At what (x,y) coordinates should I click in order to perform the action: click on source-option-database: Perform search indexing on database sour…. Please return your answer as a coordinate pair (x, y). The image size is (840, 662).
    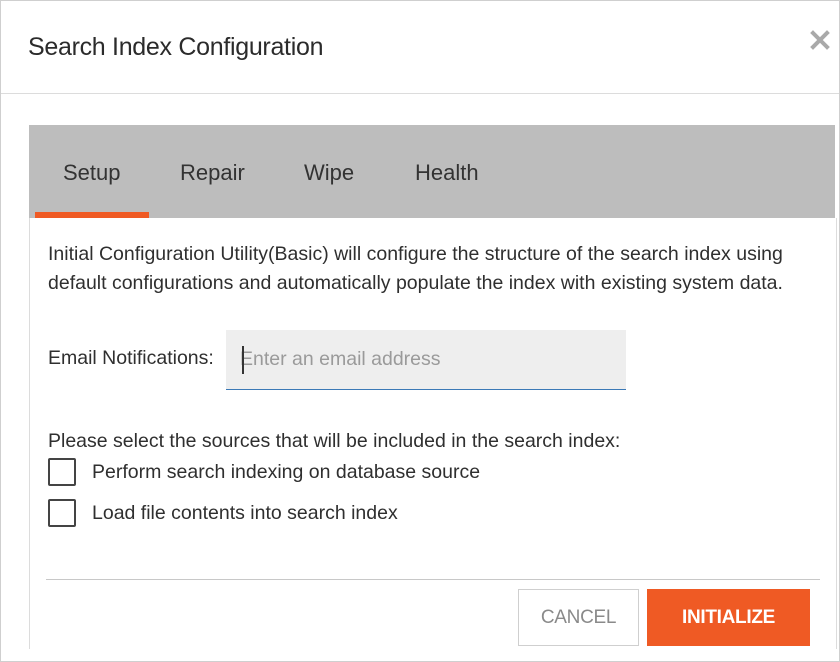
    Looking at the image, I should click on (283, 472).